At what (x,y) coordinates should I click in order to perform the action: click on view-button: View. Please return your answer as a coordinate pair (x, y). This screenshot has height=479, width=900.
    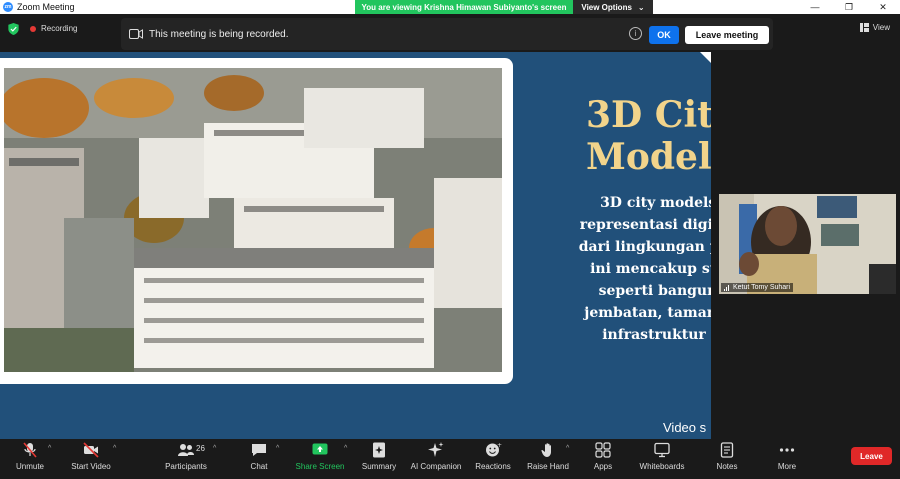
    Looking at the image, I should click on (874, 27).